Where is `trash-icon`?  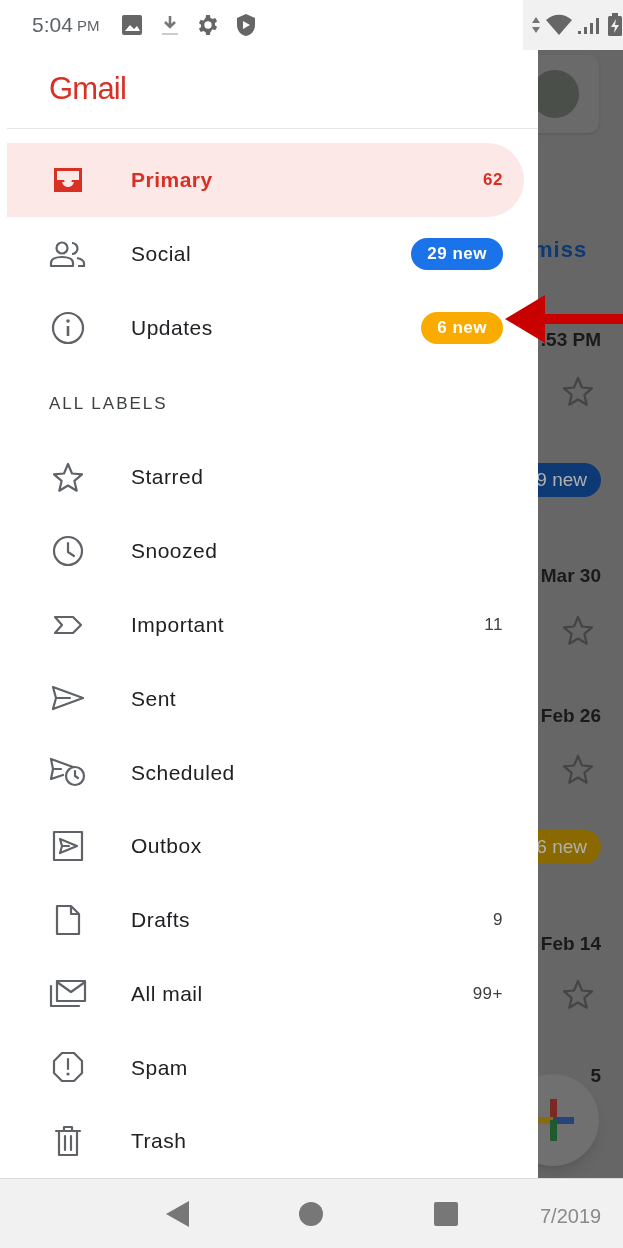
trash-icon is located at coordinates (68, 1141).